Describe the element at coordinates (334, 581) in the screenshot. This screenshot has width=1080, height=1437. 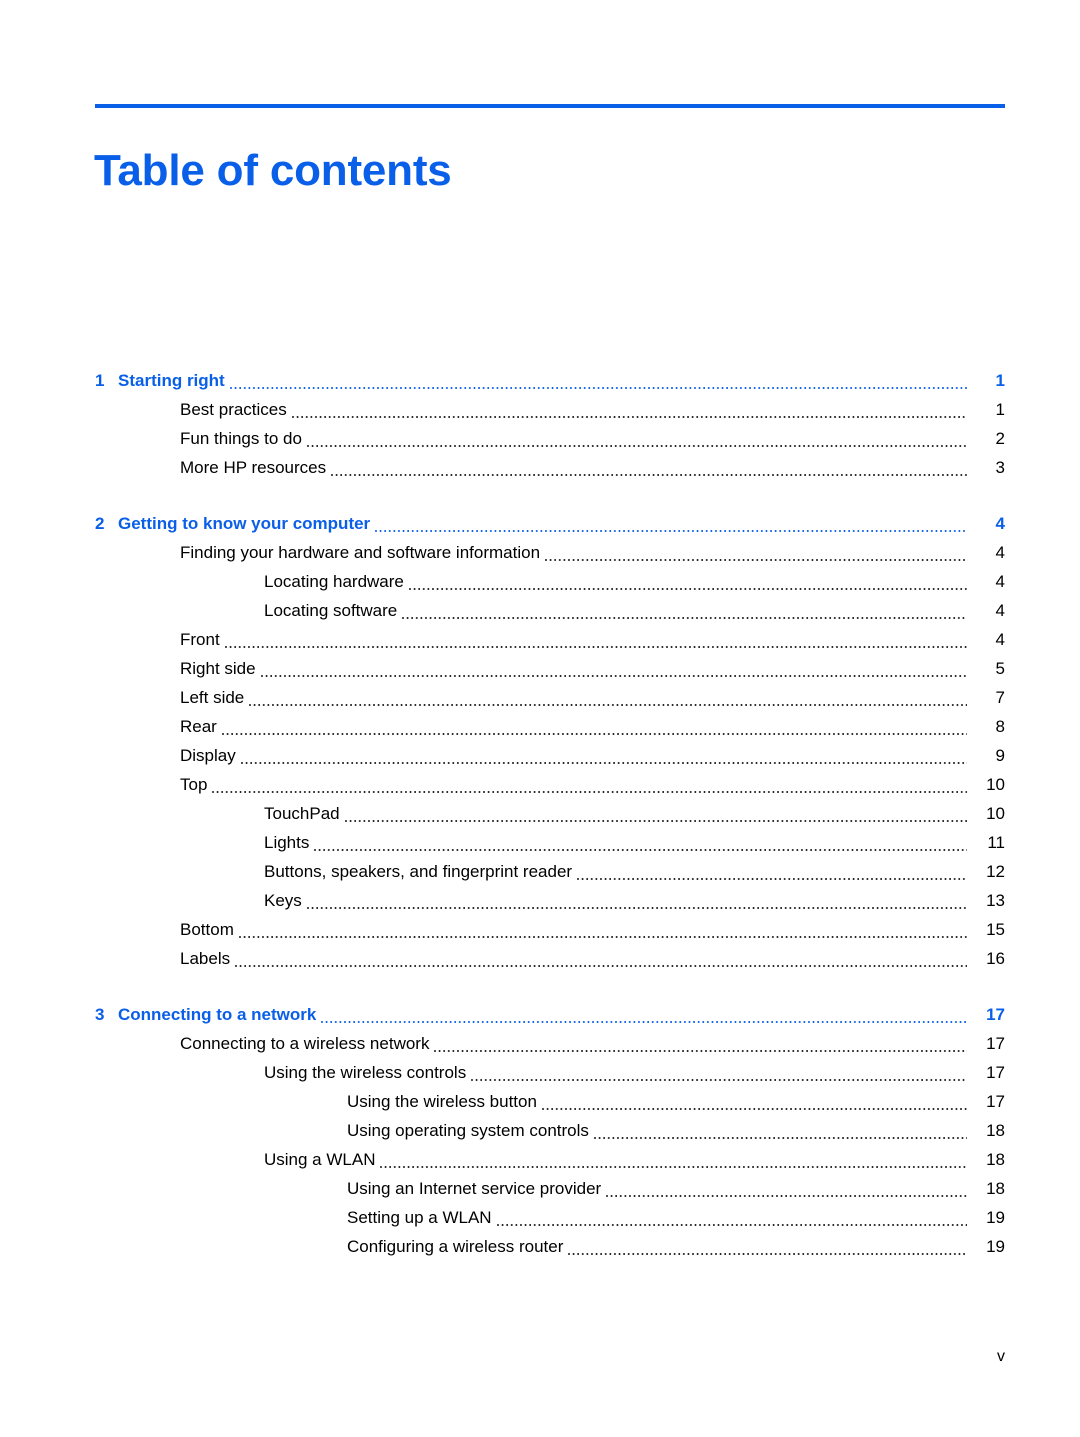
I see `toc-entry-label: Locating hardware` at that location.